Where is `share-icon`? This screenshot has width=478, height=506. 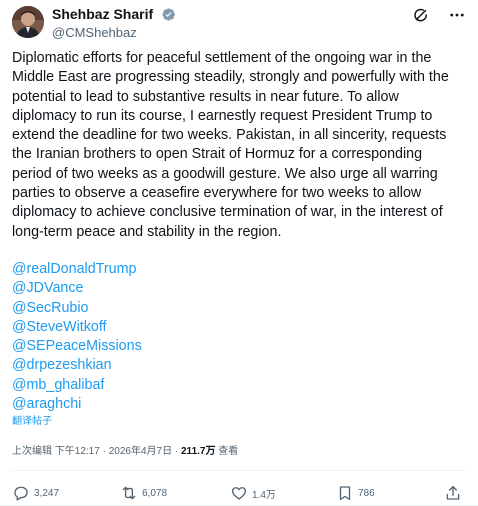
share-icon is located at coordinates (453, 493).